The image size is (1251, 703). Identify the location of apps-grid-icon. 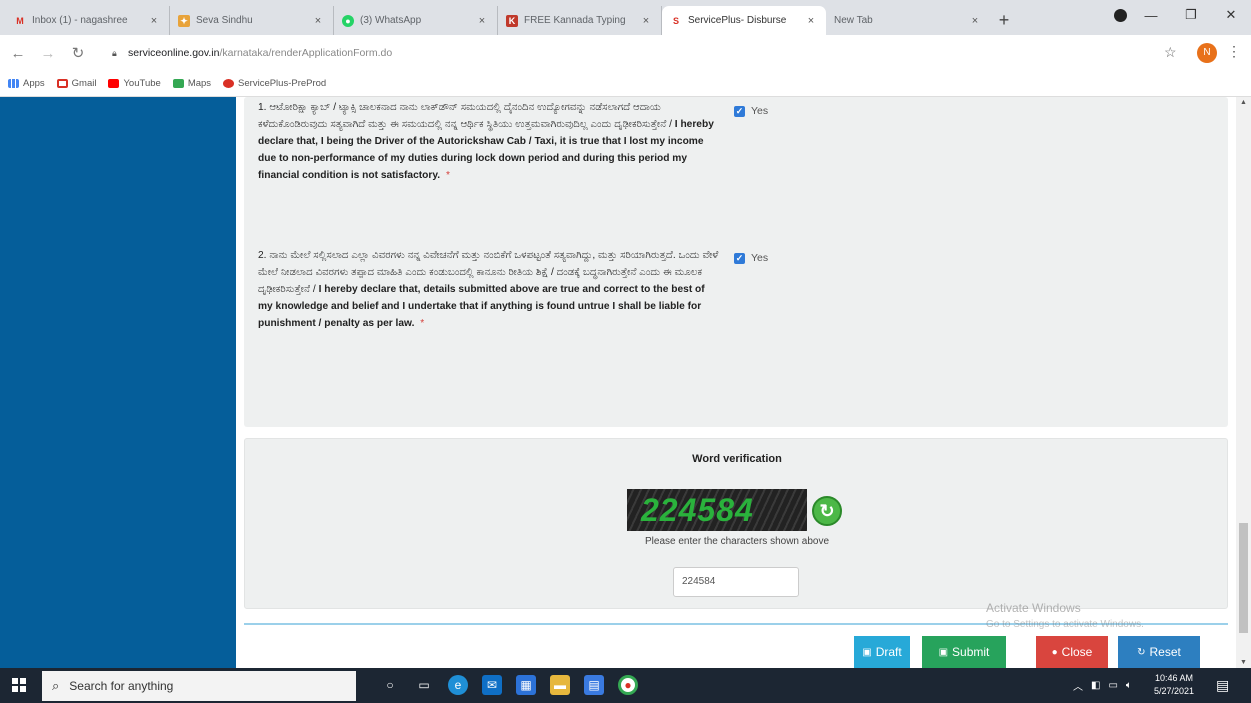
(13, 83).